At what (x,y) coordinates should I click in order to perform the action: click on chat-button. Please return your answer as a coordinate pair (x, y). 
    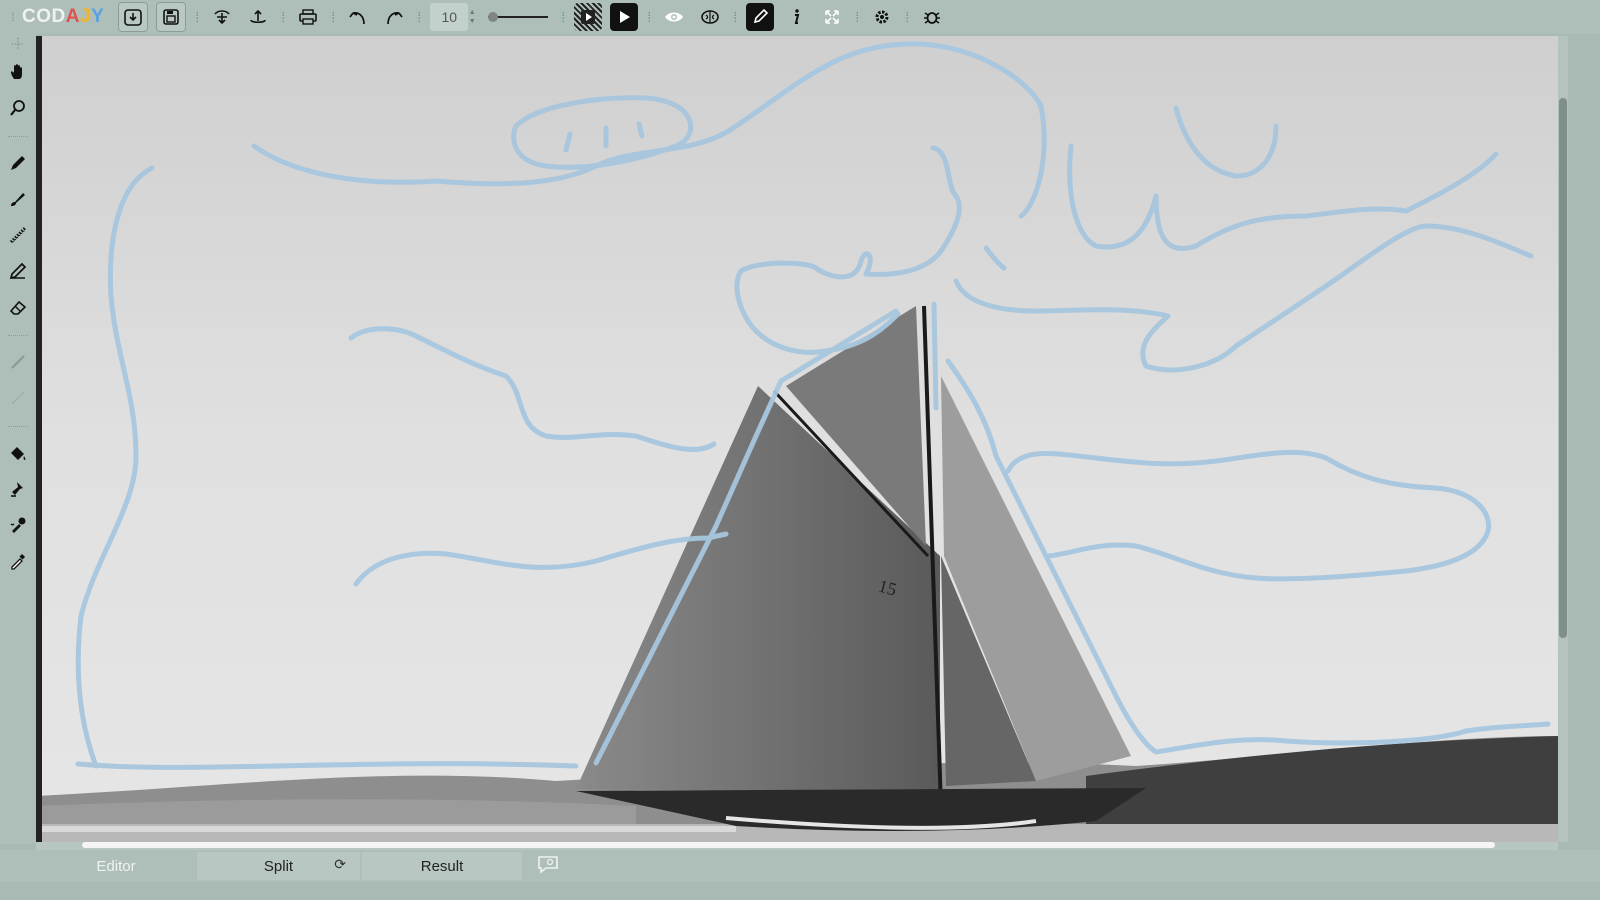
    Looking at the image, I should click on (548, 864).